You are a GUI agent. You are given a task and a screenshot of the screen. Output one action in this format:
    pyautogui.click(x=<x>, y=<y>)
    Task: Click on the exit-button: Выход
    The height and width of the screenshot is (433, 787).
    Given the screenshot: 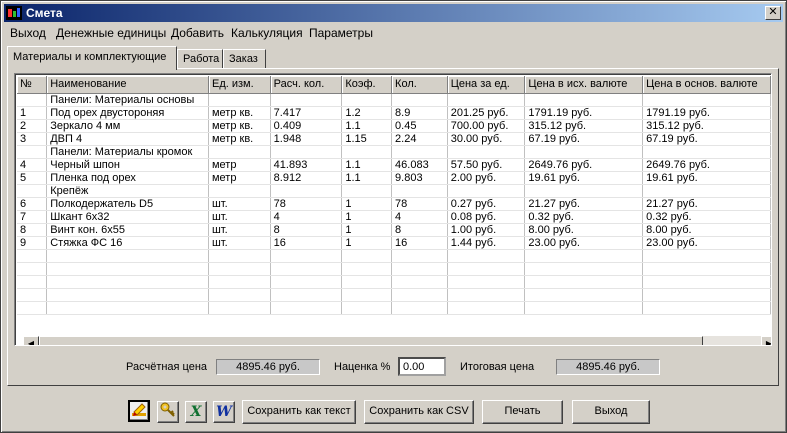 What is the action you would take?
    pyautogui.click(x=611, y=412)
    